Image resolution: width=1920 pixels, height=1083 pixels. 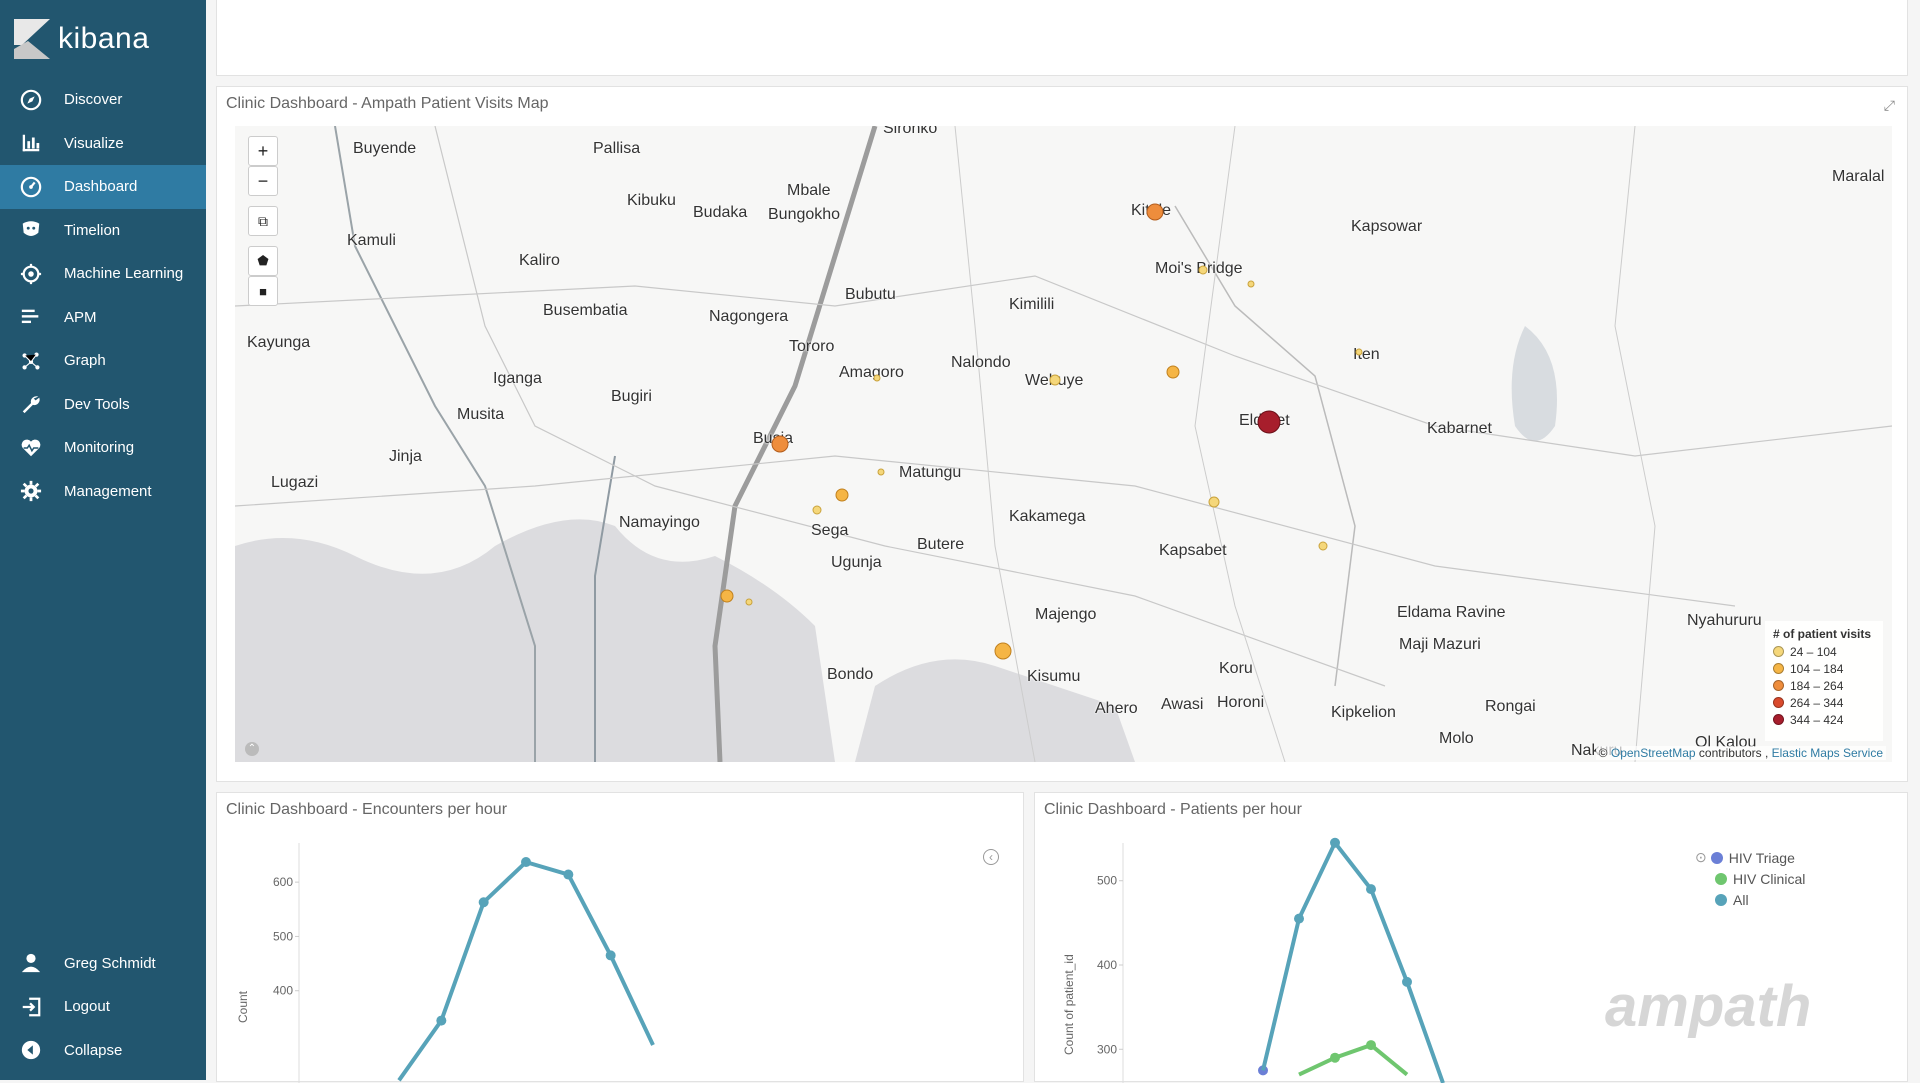 I want to click on nav-item-graph: Graph, so click(x=103, y=361).